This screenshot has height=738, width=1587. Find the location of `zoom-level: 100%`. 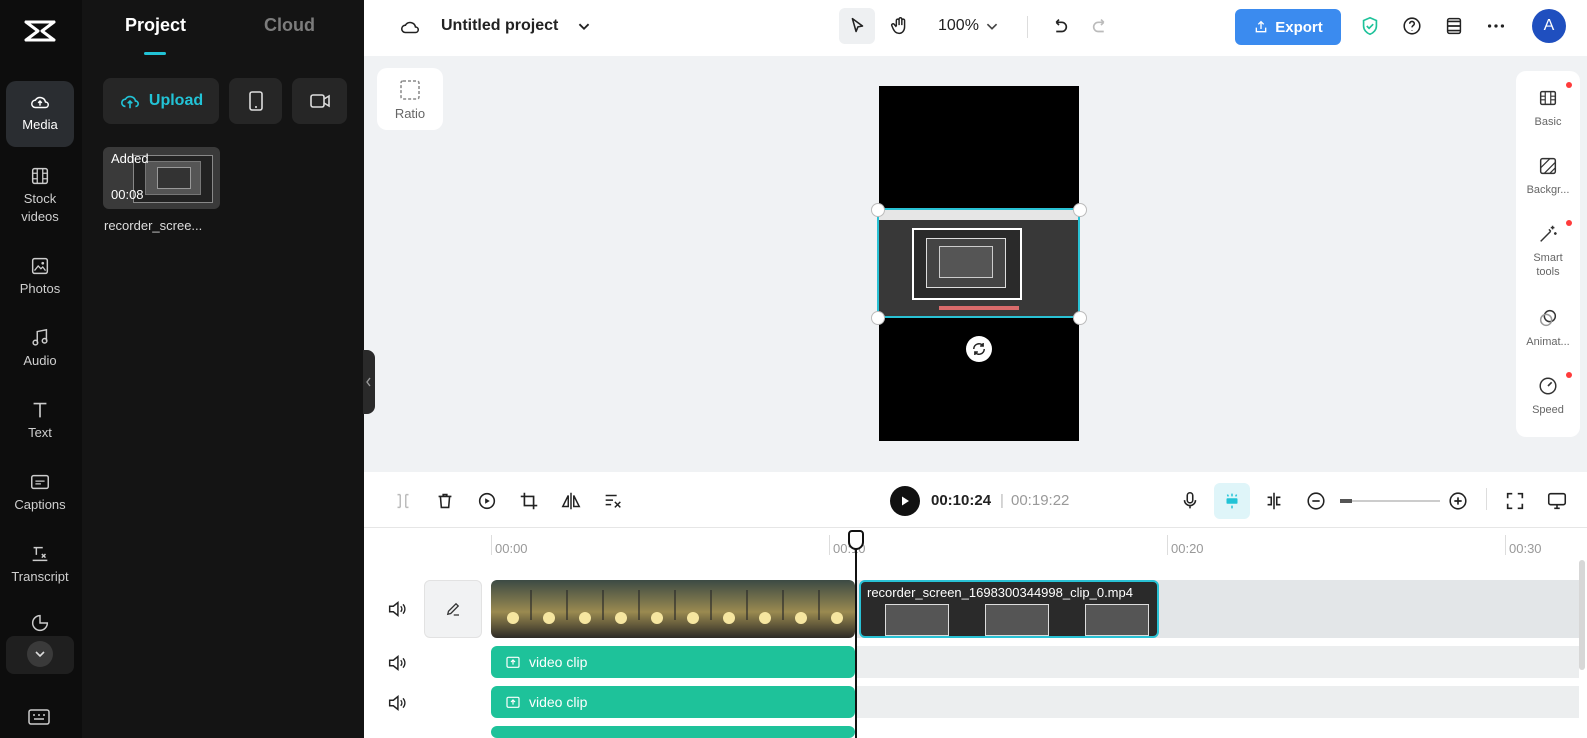

zoom-level: 100% is located at coordinates (958, 26).